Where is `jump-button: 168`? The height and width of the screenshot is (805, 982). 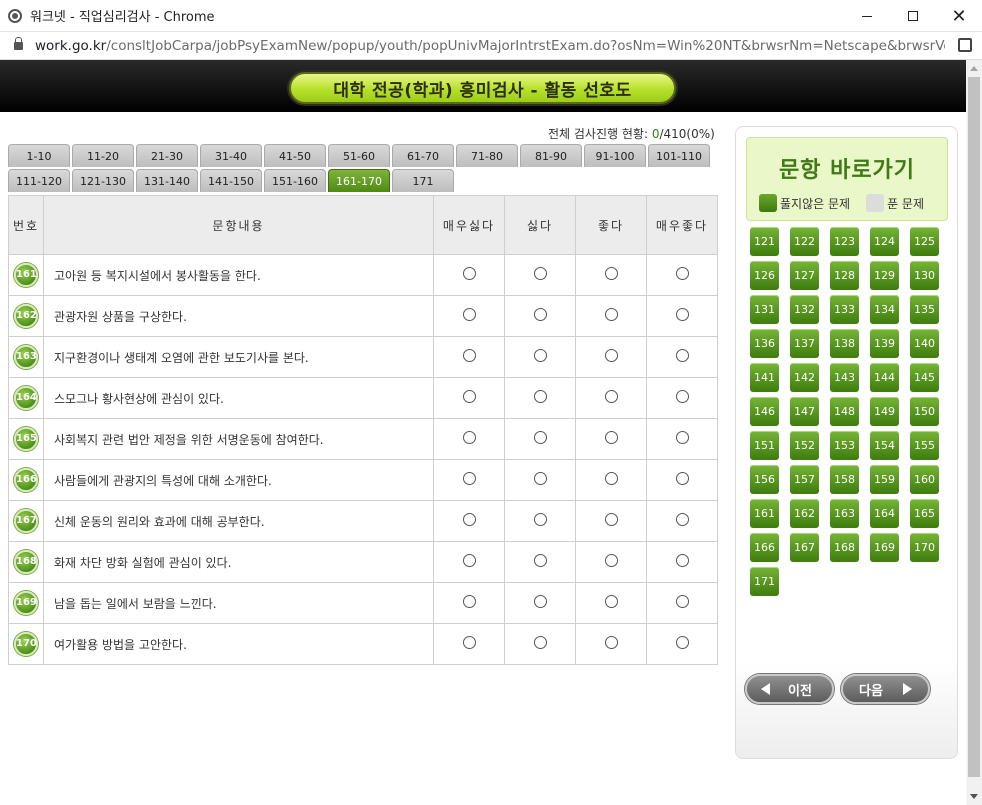
jump-button: 168 is located at coordinates (844, 547).